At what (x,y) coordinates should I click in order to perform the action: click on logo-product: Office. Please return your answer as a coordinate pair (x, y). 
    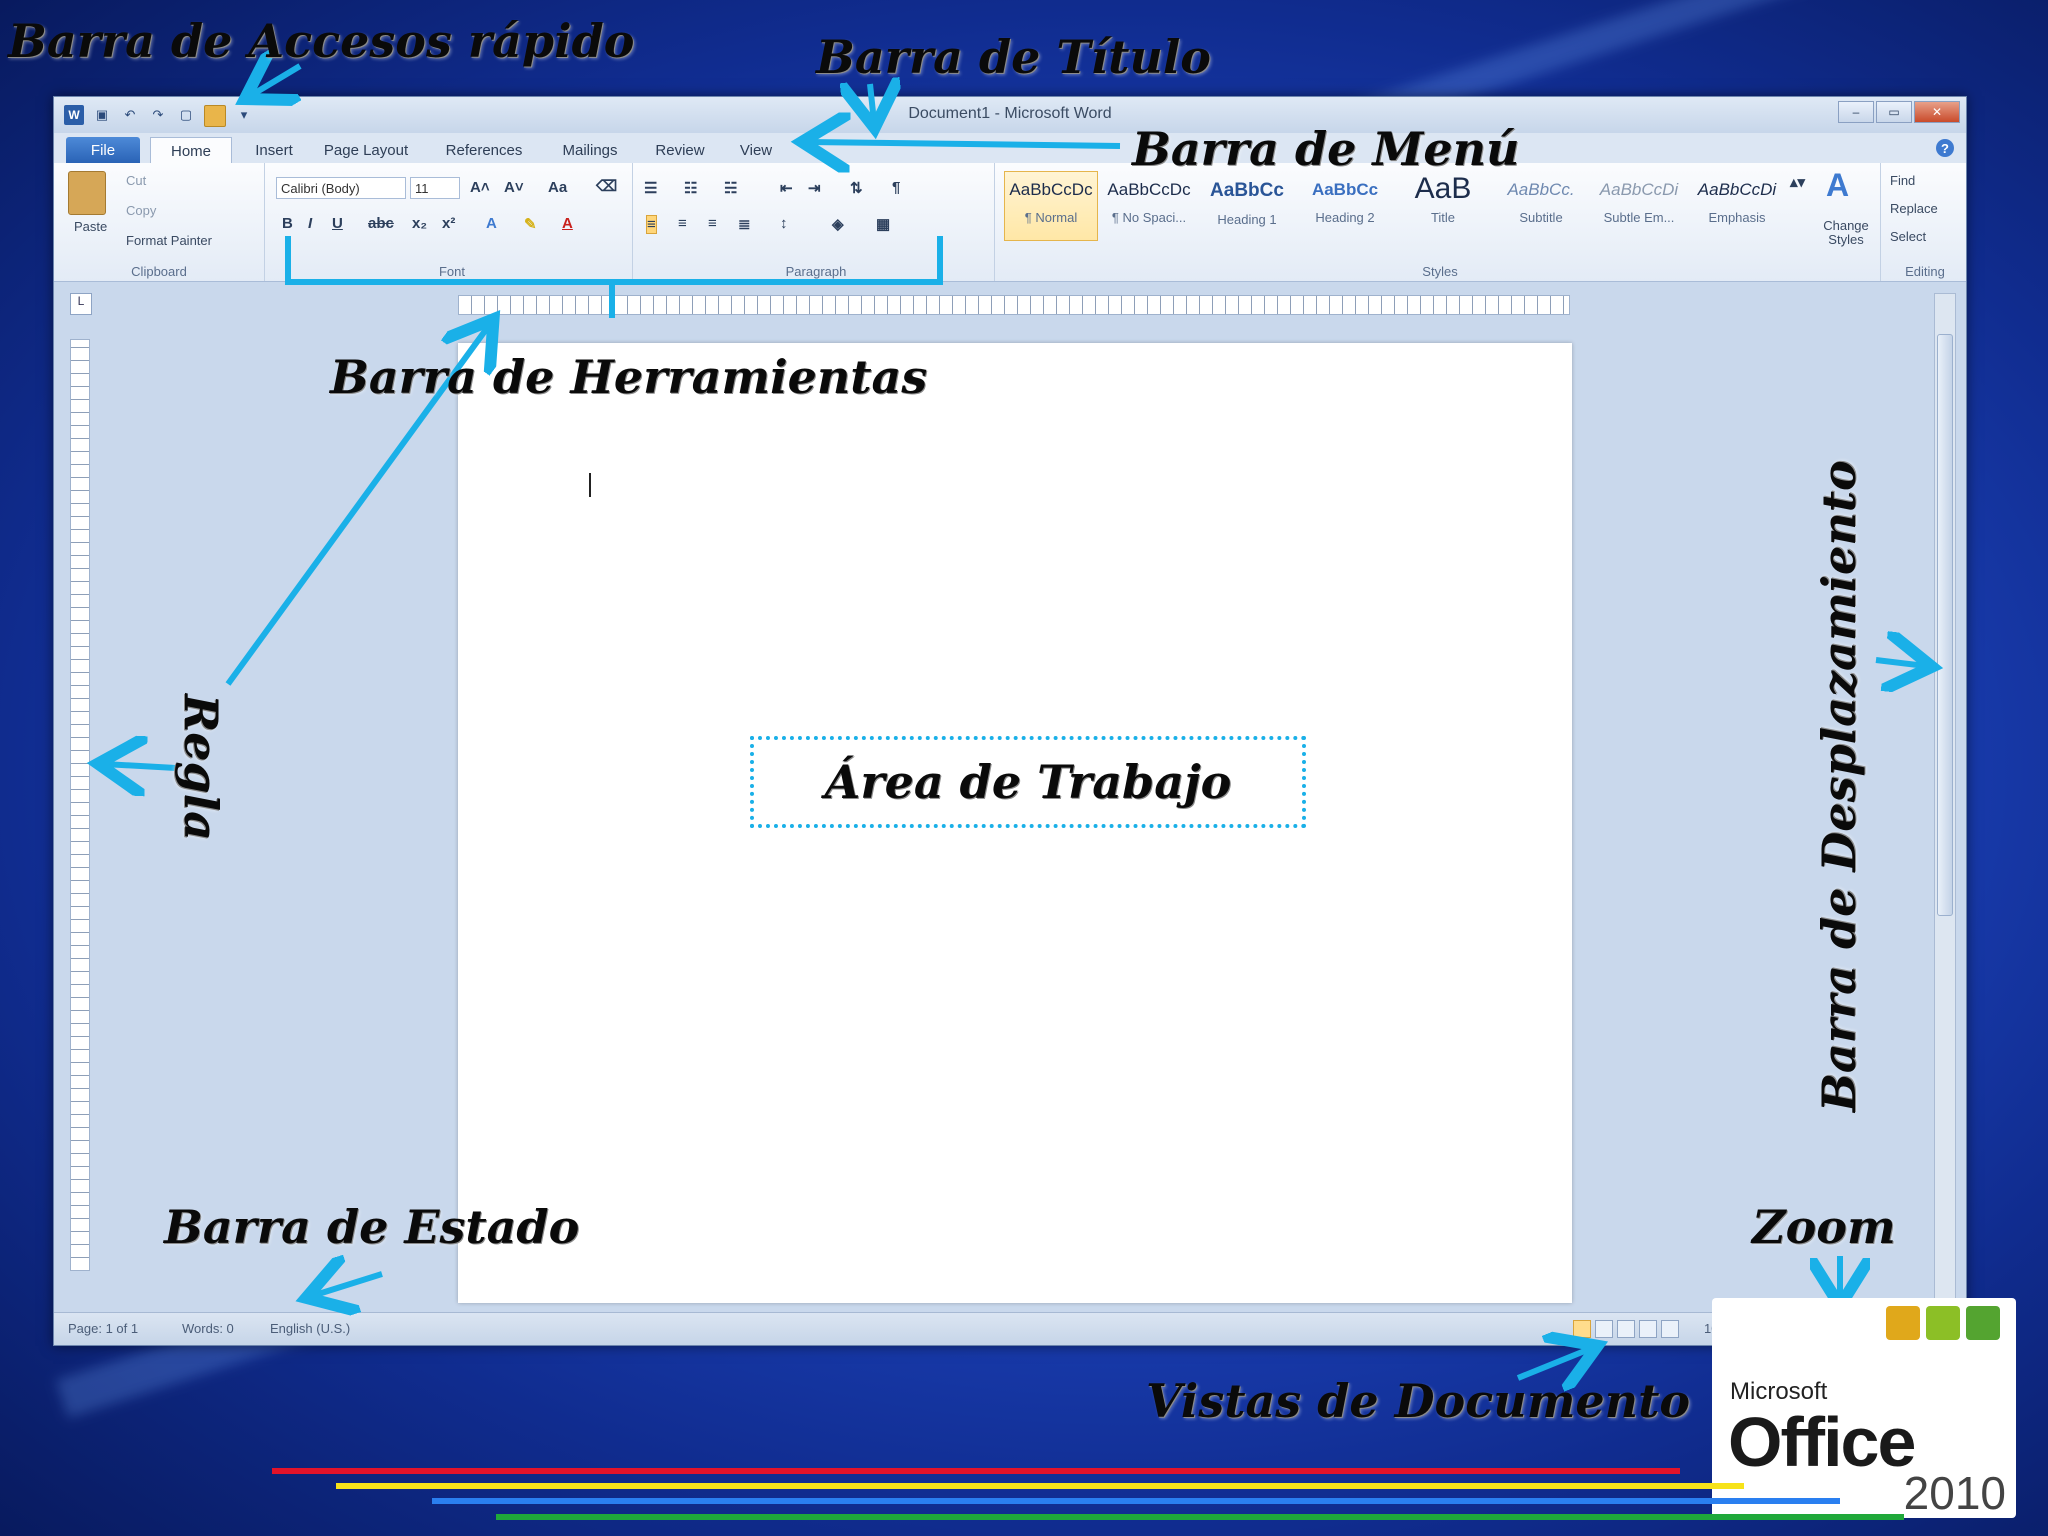
    Looking at the image, I should click on (1822, 1442).